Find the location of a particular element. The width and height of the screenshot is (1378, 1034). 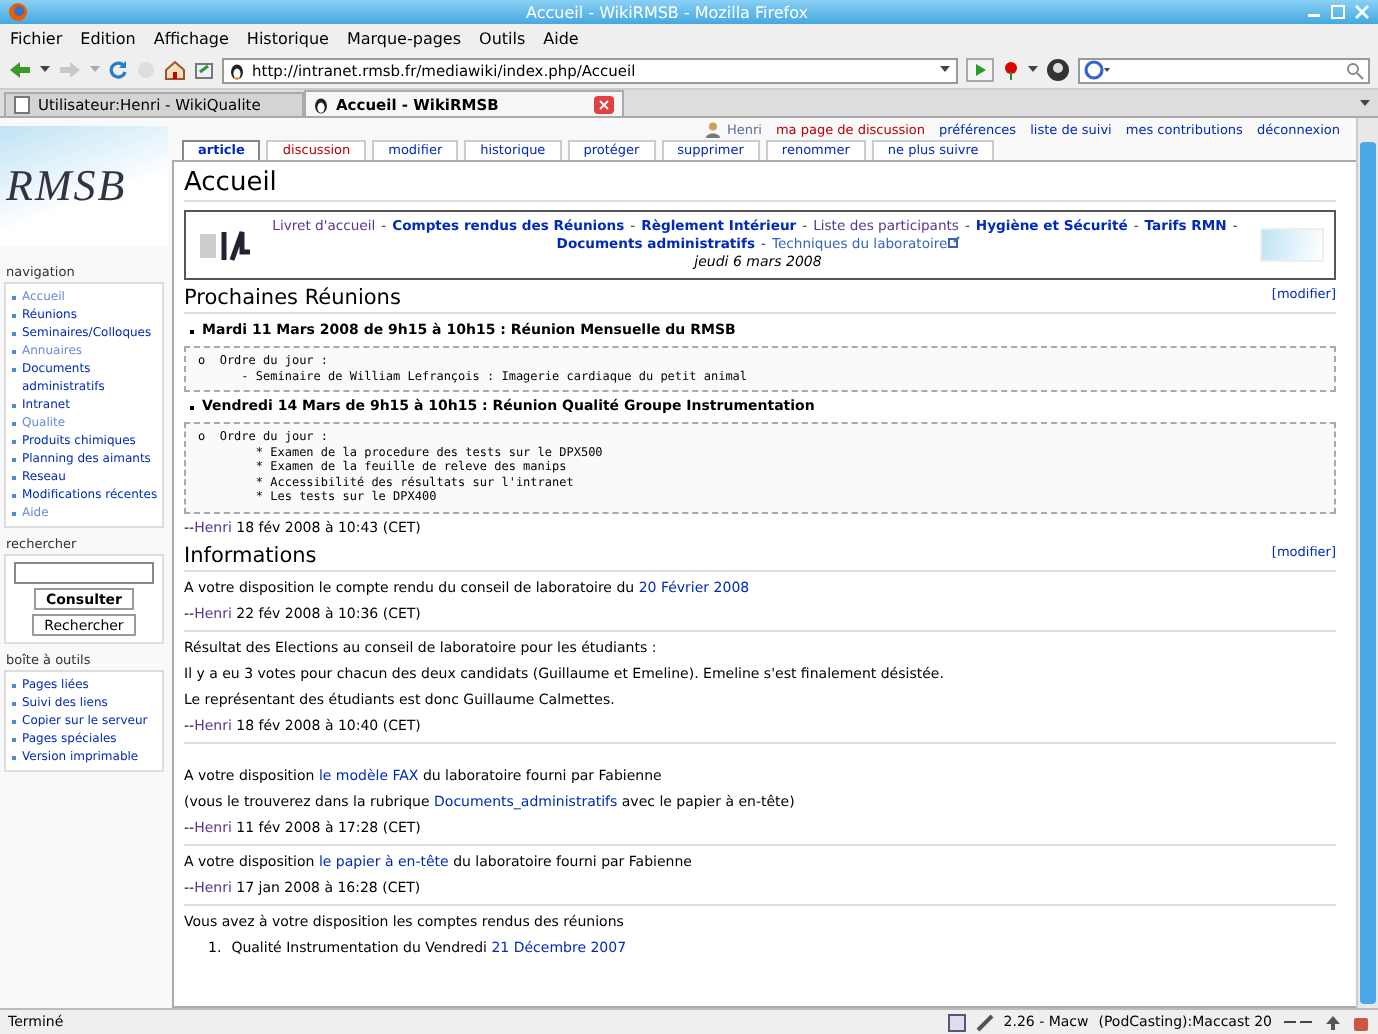

search-engine-icon is located at coordinates (1098, 70).